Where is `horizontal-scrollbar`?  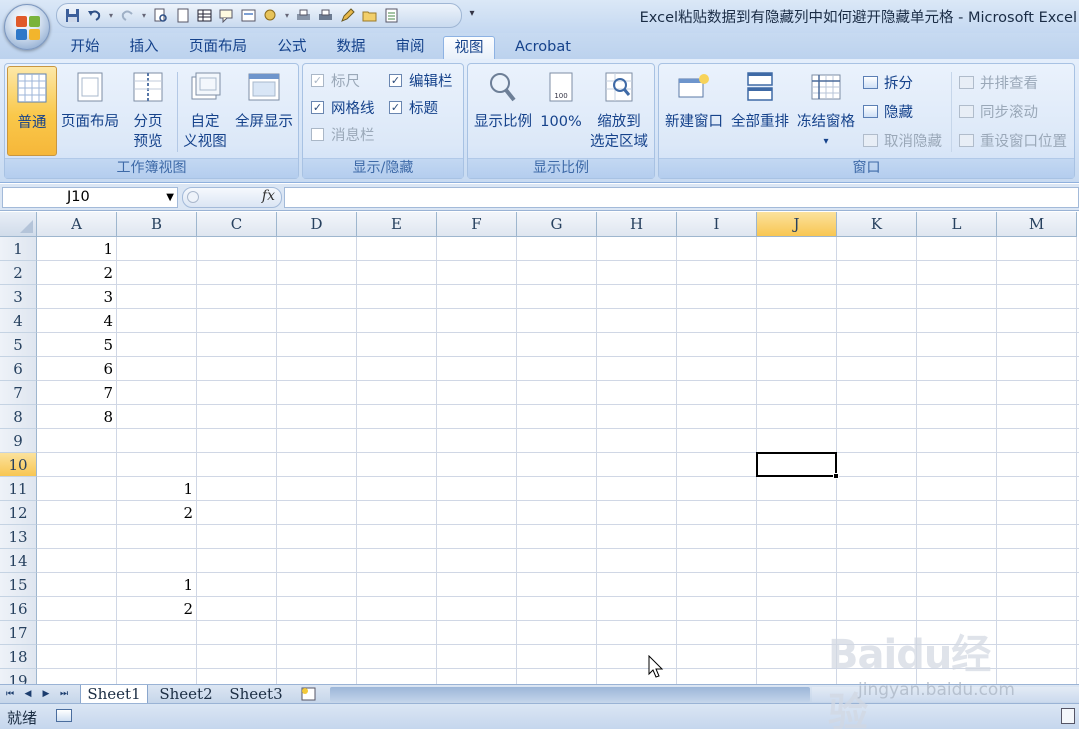 horizontal-scrollbar is located at coordinates (570, 694).